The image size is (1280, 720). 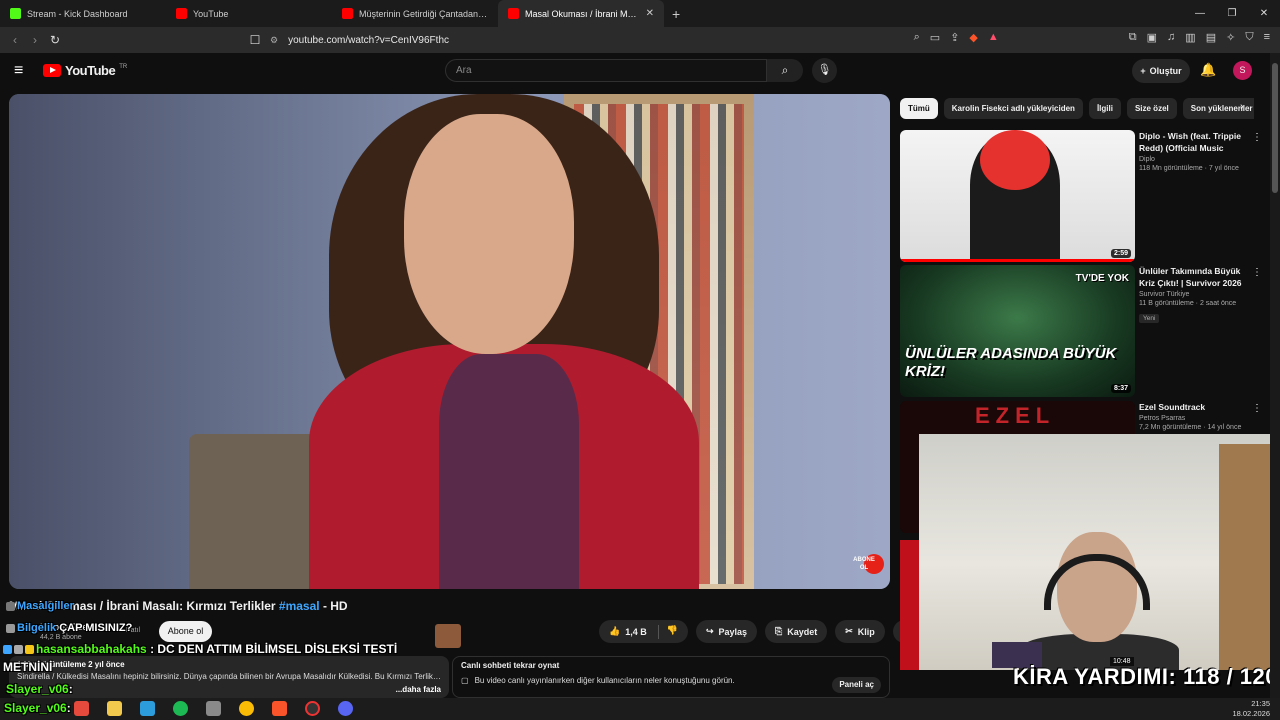 What do you see at coordinates (864, 564) in the screenshot?
I see `abone-ol-watermark: ABONE OL` at bounding box center [864, 564].